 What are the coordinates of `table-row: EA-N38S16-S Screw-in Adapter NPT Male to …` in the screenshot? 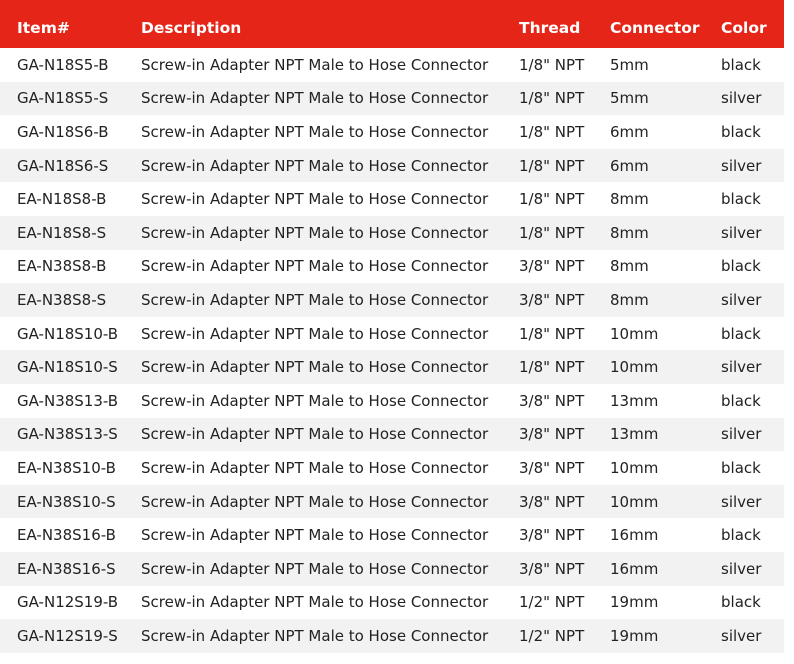 It's located at (392, 568).